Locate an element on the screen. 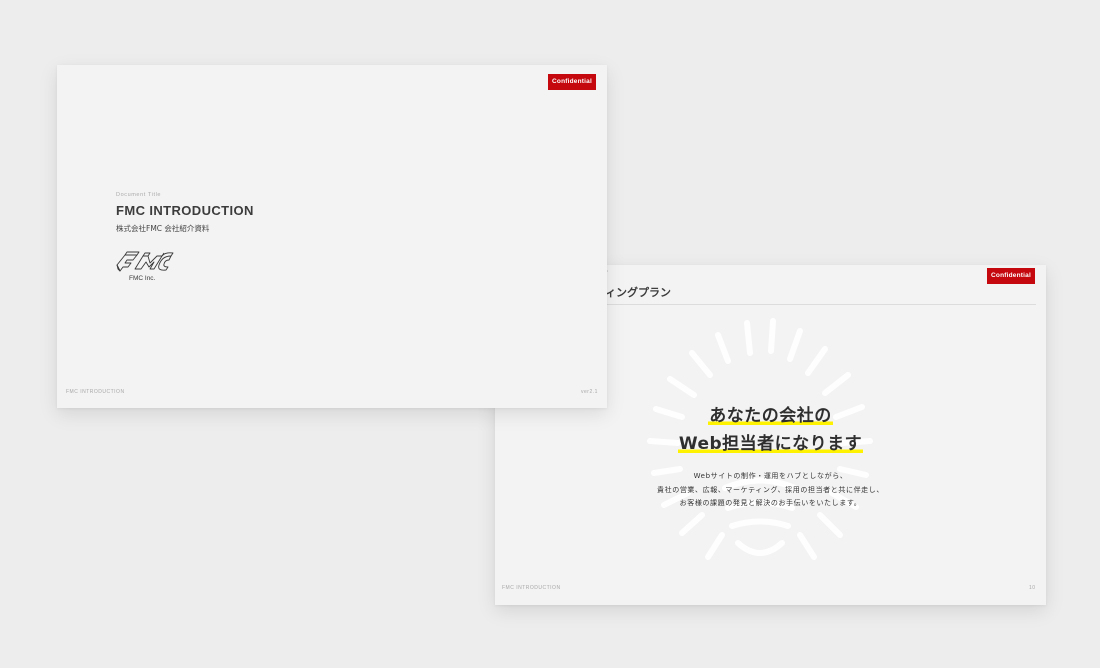 Image resolution: width=1100 pixels, height=668 pixels. document-subtitle: 株式会社FMC 会社紹介資料 is located at coordinates (163, 228).